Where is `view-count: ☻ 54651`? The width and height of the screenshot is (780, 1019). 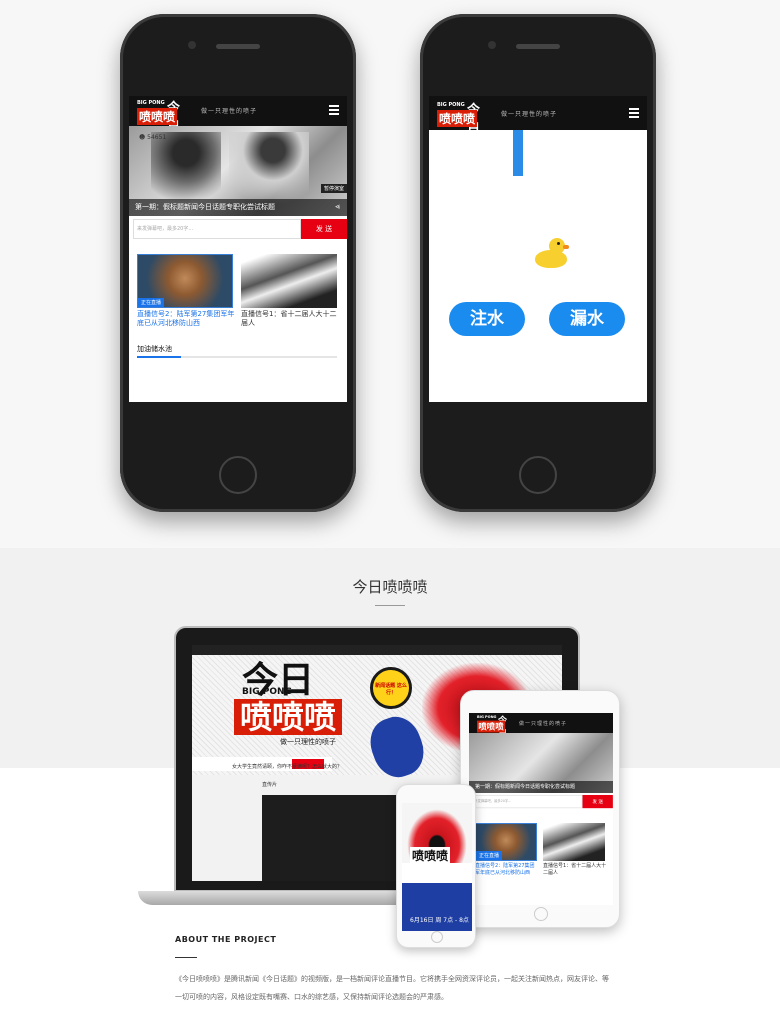 view-count: ☻ 54651 is located at coordinates (153, 137).